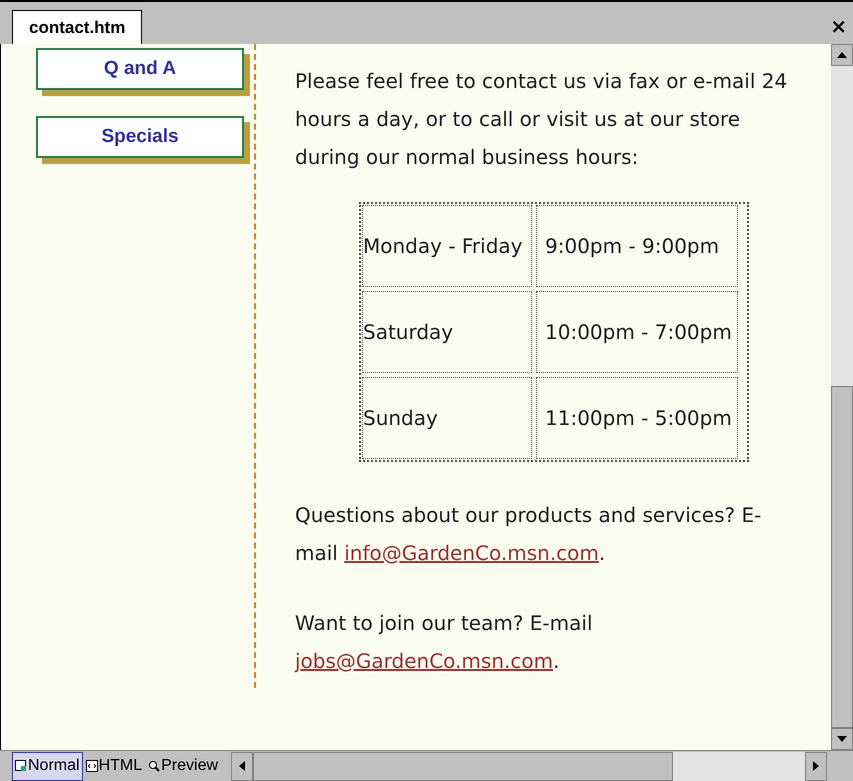  What do you see at coordinates (183, 766) in the screenshot?
I see `view-tab: Preview` at bounding box center [183, 766].